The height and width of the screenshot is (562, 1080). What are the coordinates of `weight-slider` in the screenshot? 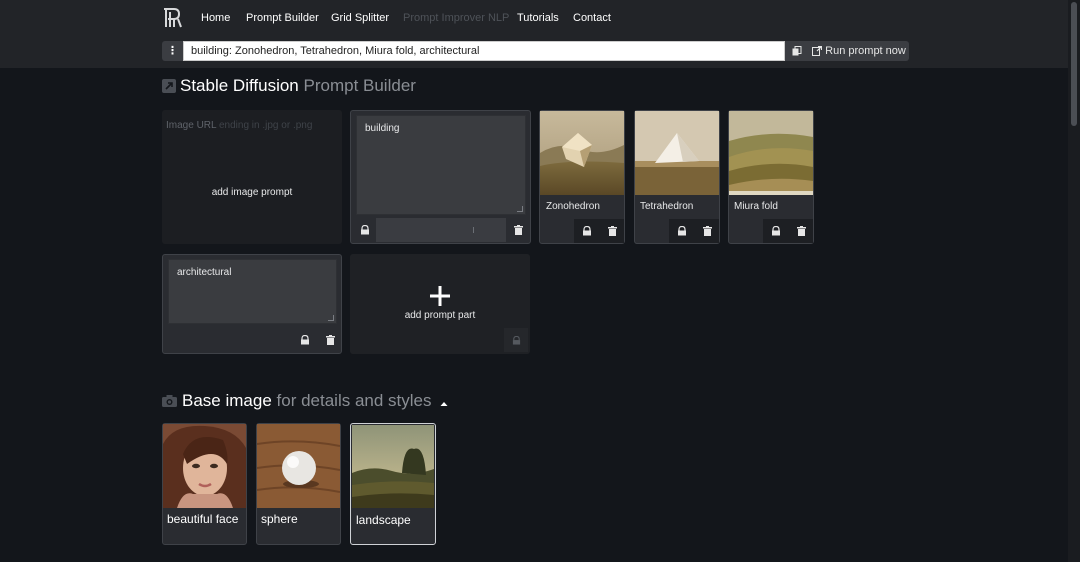 It's located at (441, 230).